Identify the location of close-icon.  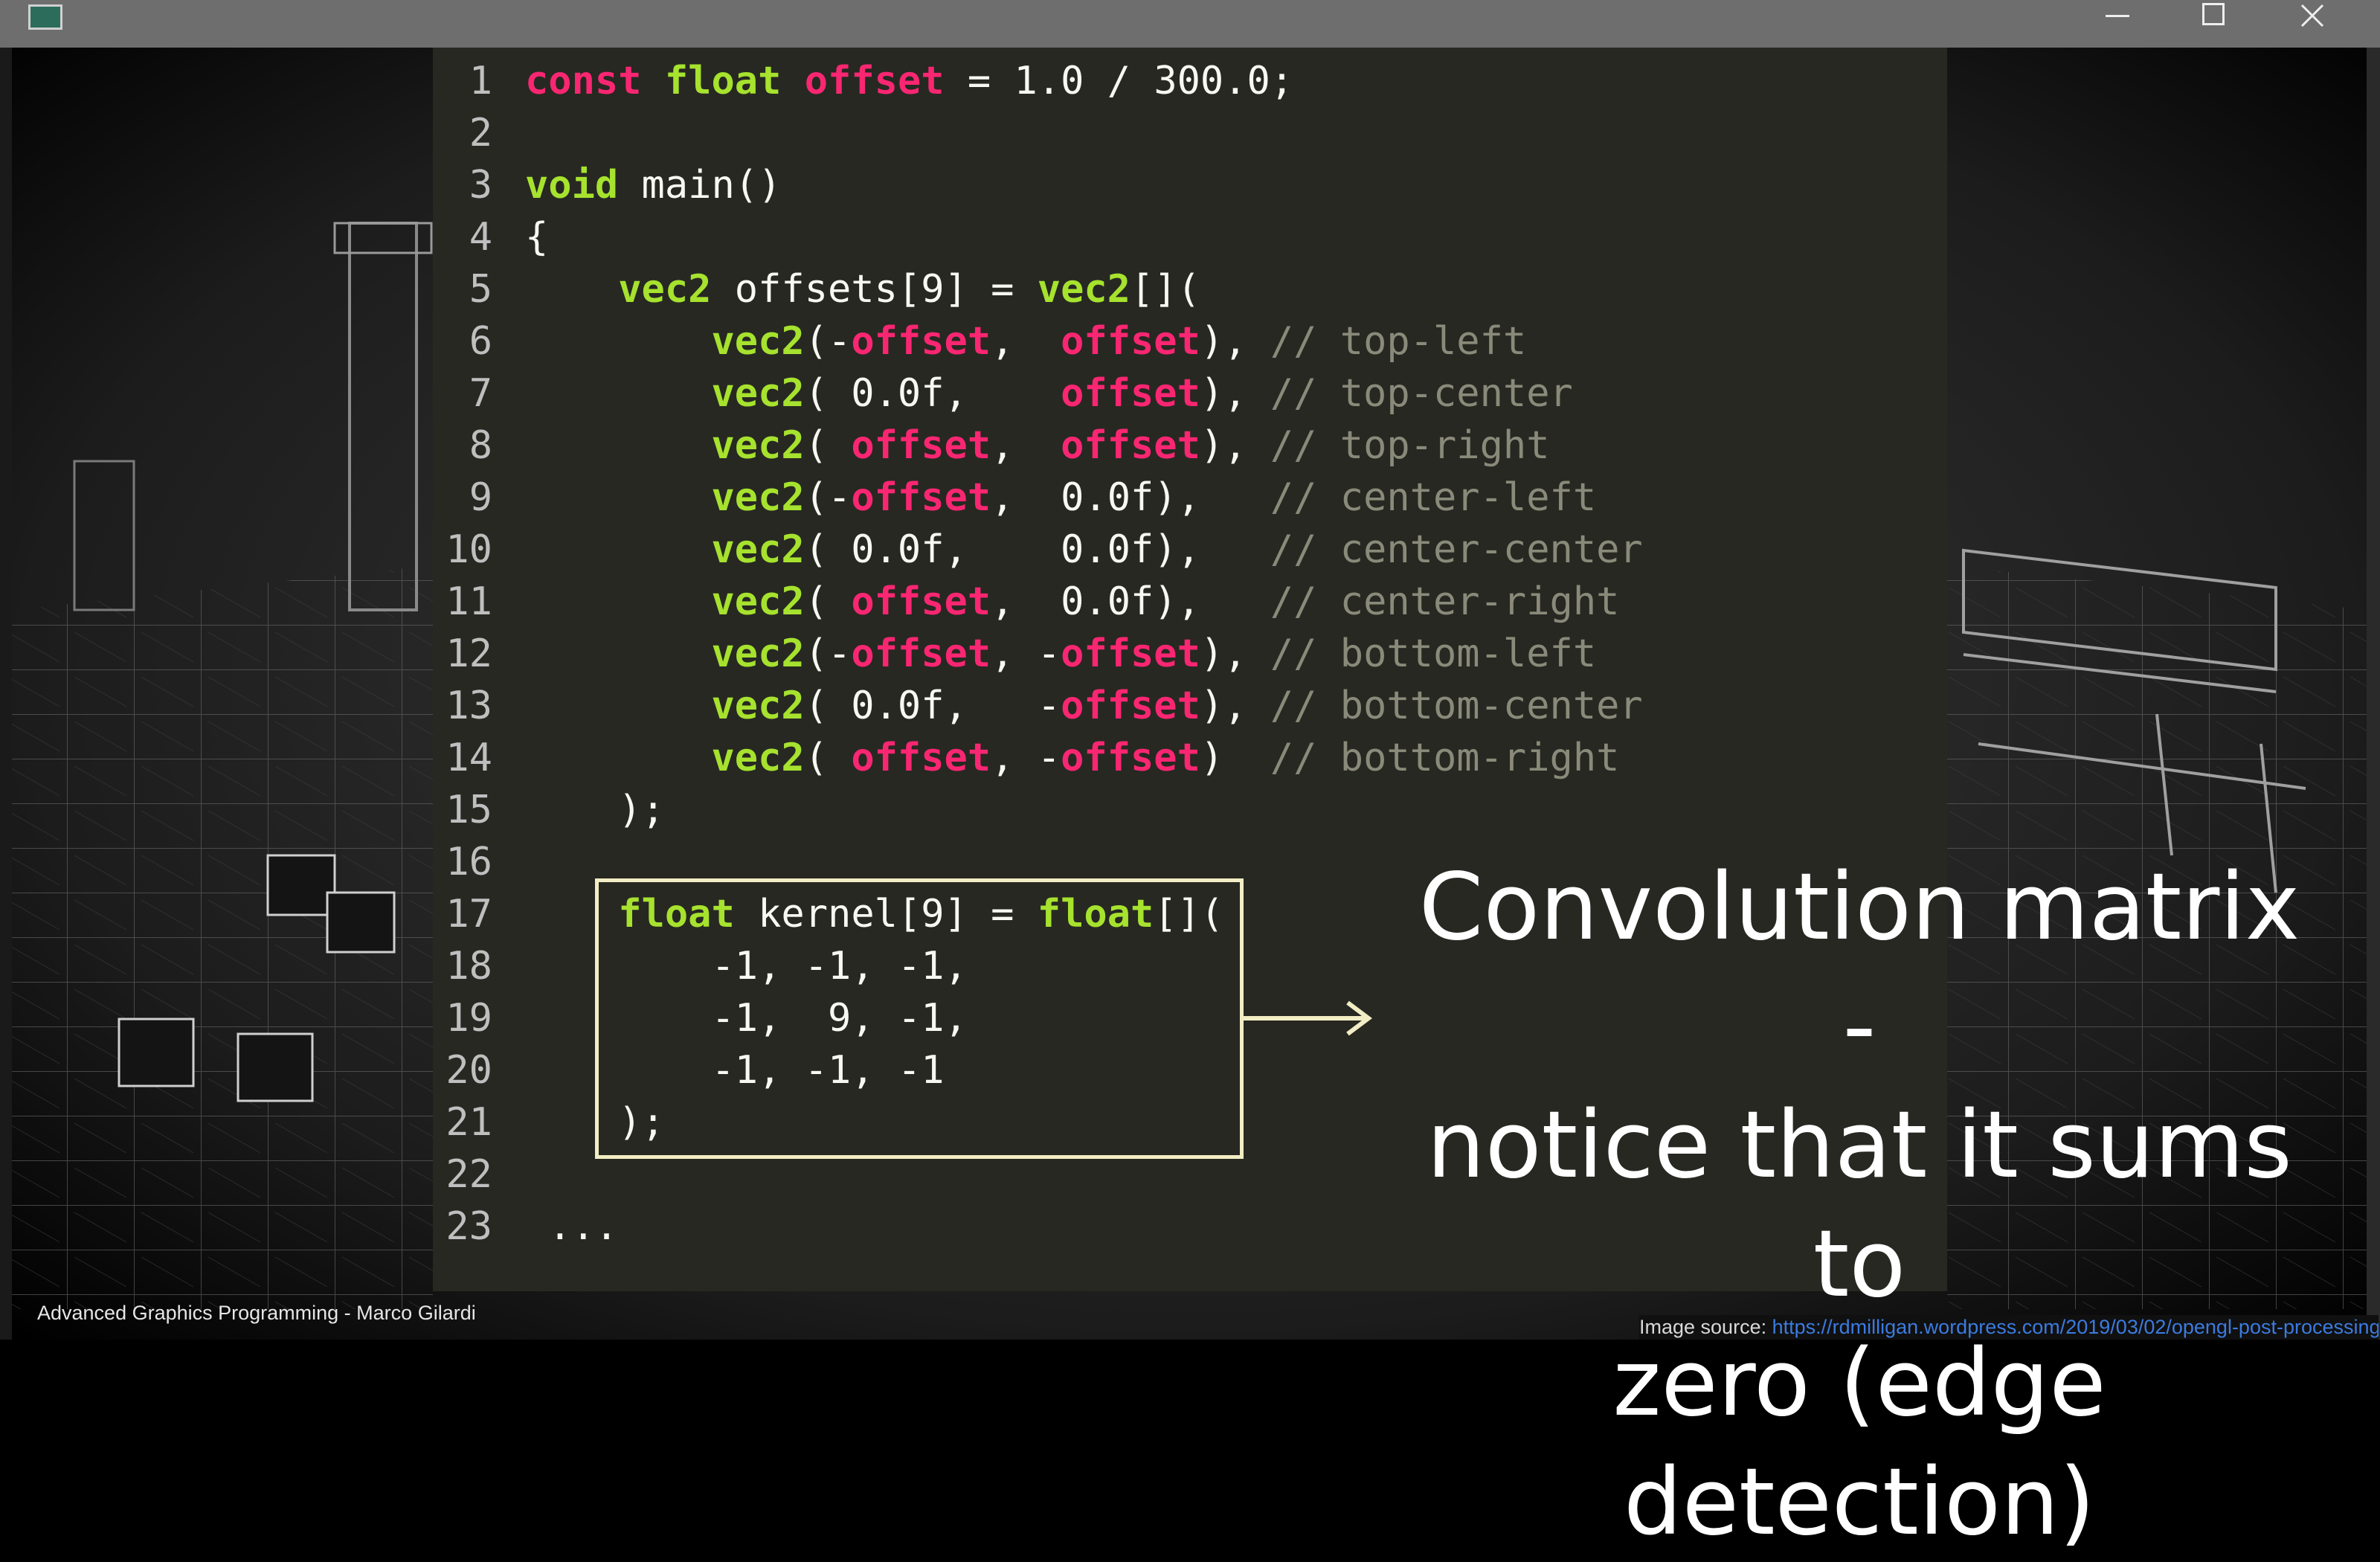
(2312, 16).